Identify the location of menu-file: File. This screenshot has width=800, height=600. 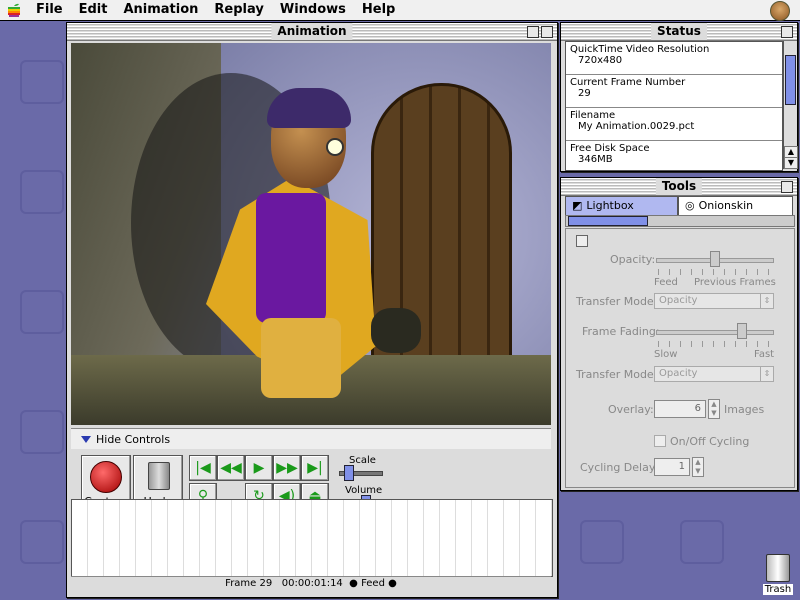
(49, 10).